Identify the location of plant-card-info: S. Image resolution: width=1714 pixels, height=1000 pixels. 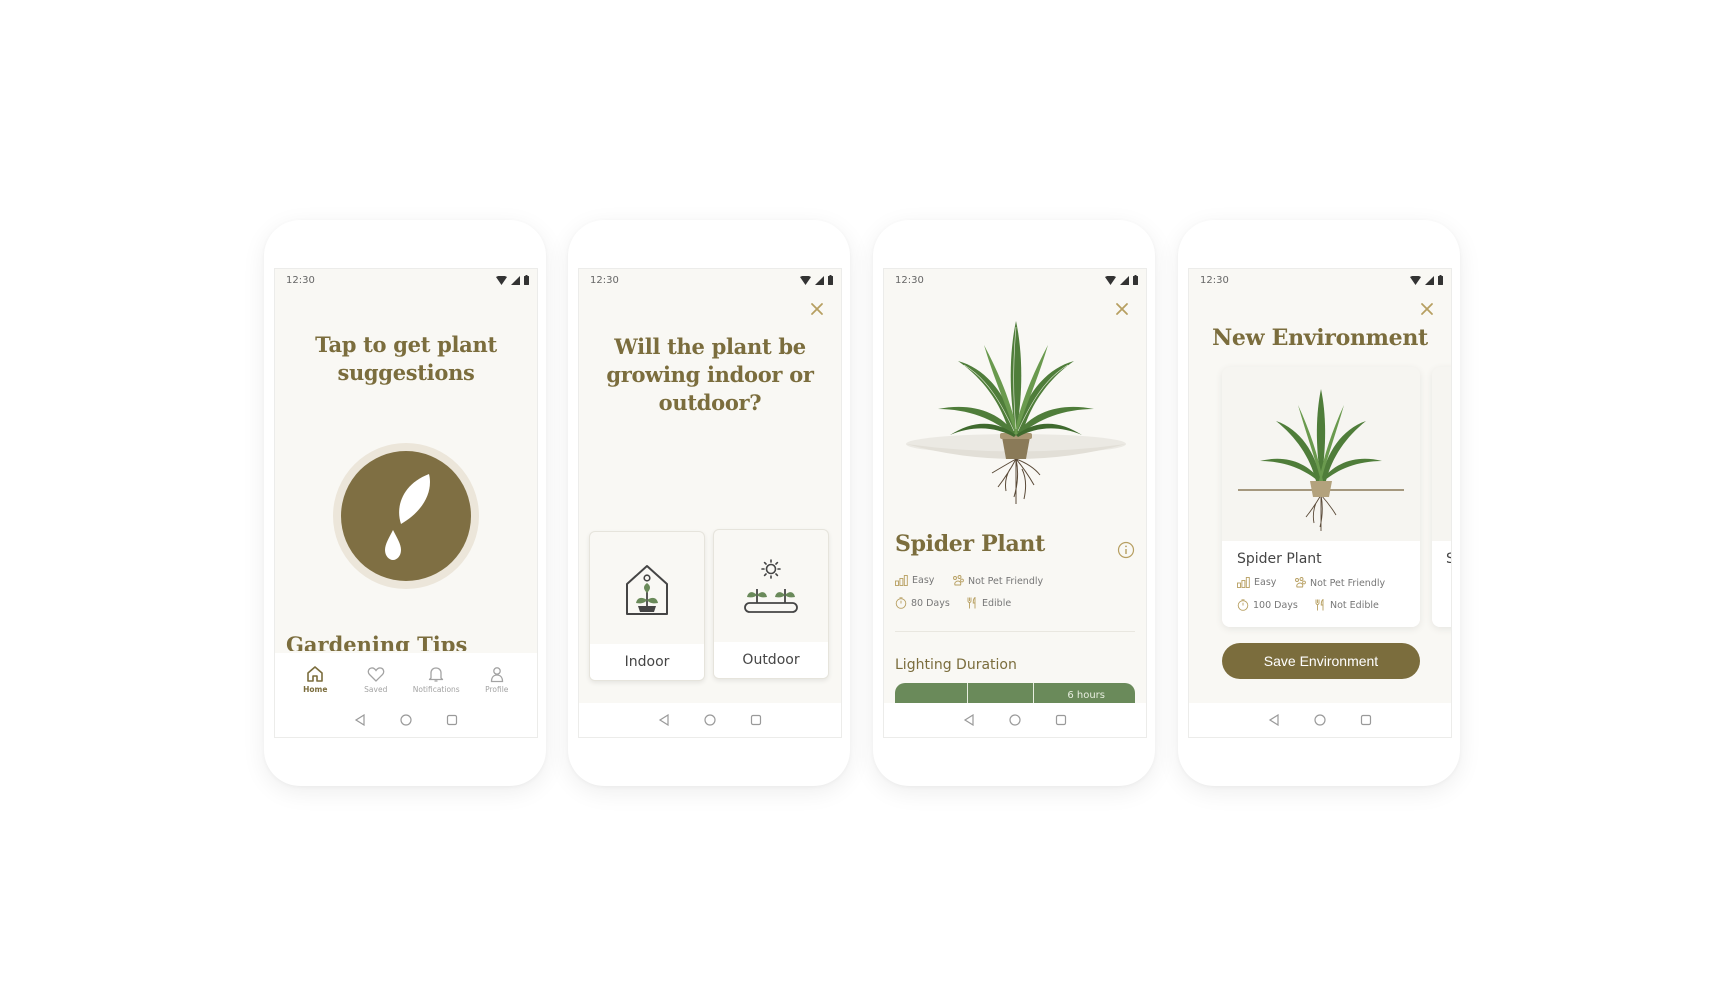
(1441, 584).